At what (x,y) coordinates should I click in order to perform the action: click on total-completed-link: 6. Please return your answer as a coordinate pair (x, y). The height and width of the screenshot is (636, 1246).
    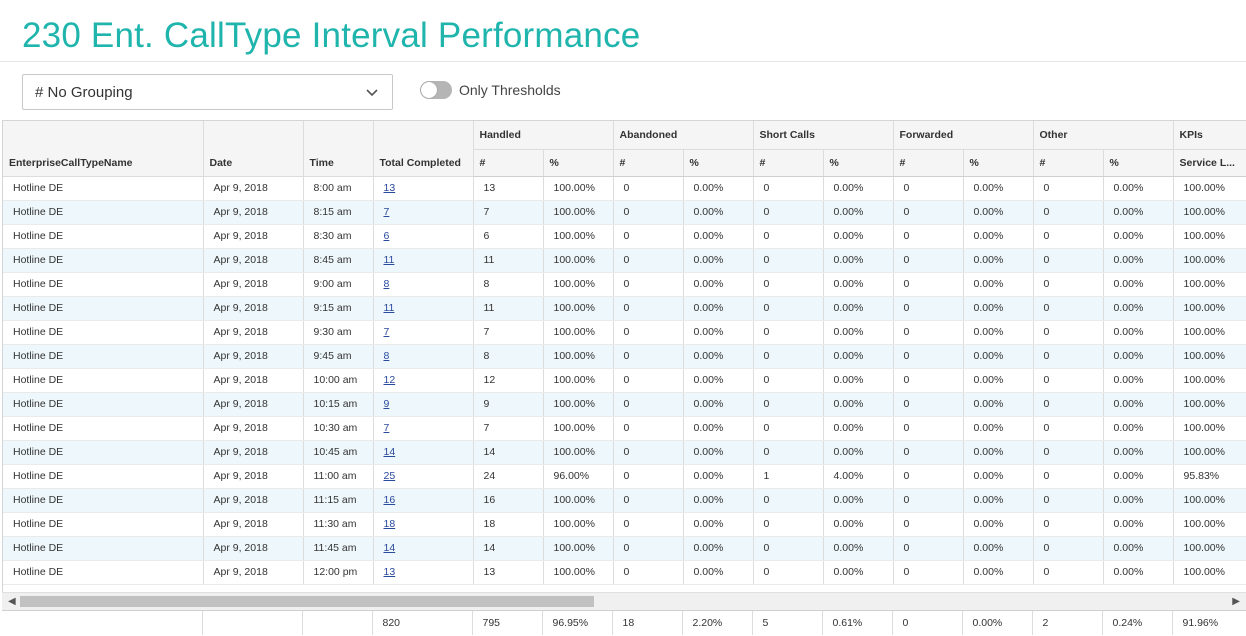
    Looking at the image, I should click on (387, 236).